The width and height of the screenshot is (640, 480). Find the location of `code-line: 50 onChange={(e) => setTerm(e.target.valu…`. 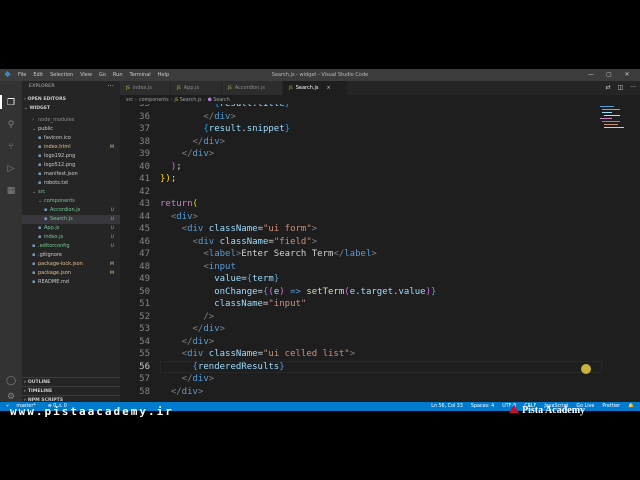

code-line: 50 onChange={(e) => setTerm(e.target.valu… is located at coordinates (380, 292).